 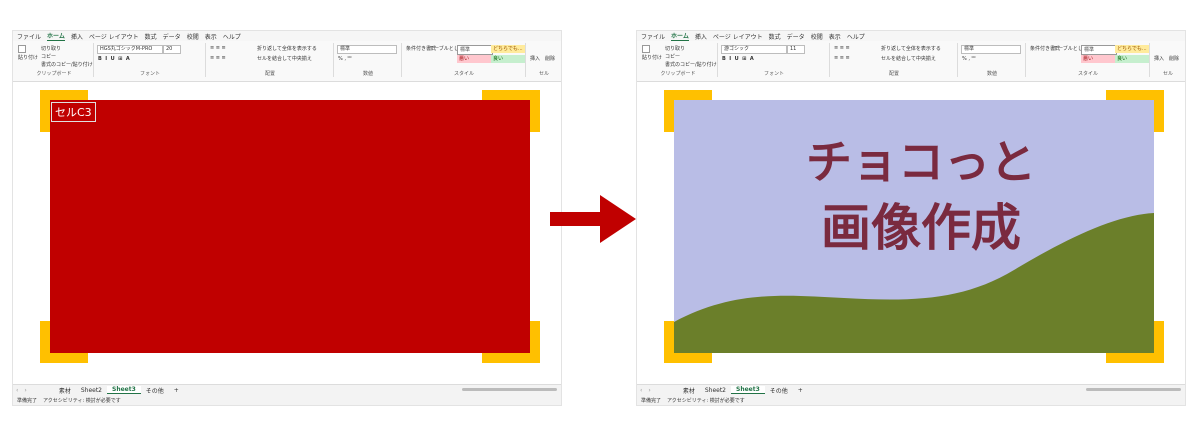 I want to click on menu-home-after: ホーム, so click(x=680, y=36).